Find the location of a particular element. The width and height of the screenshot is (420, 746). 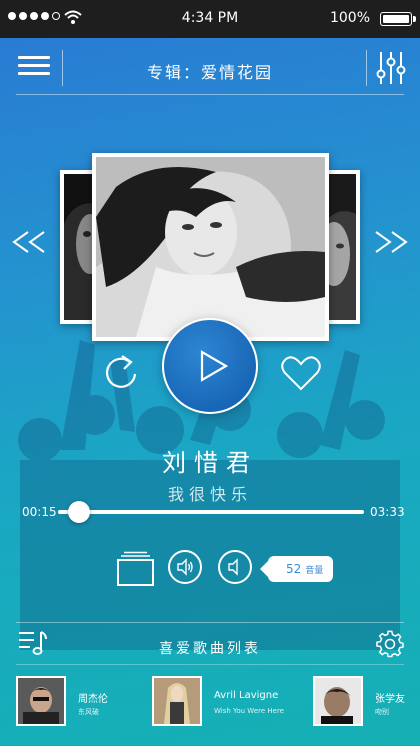

progress-thumb is located at coordinates (79, 512).